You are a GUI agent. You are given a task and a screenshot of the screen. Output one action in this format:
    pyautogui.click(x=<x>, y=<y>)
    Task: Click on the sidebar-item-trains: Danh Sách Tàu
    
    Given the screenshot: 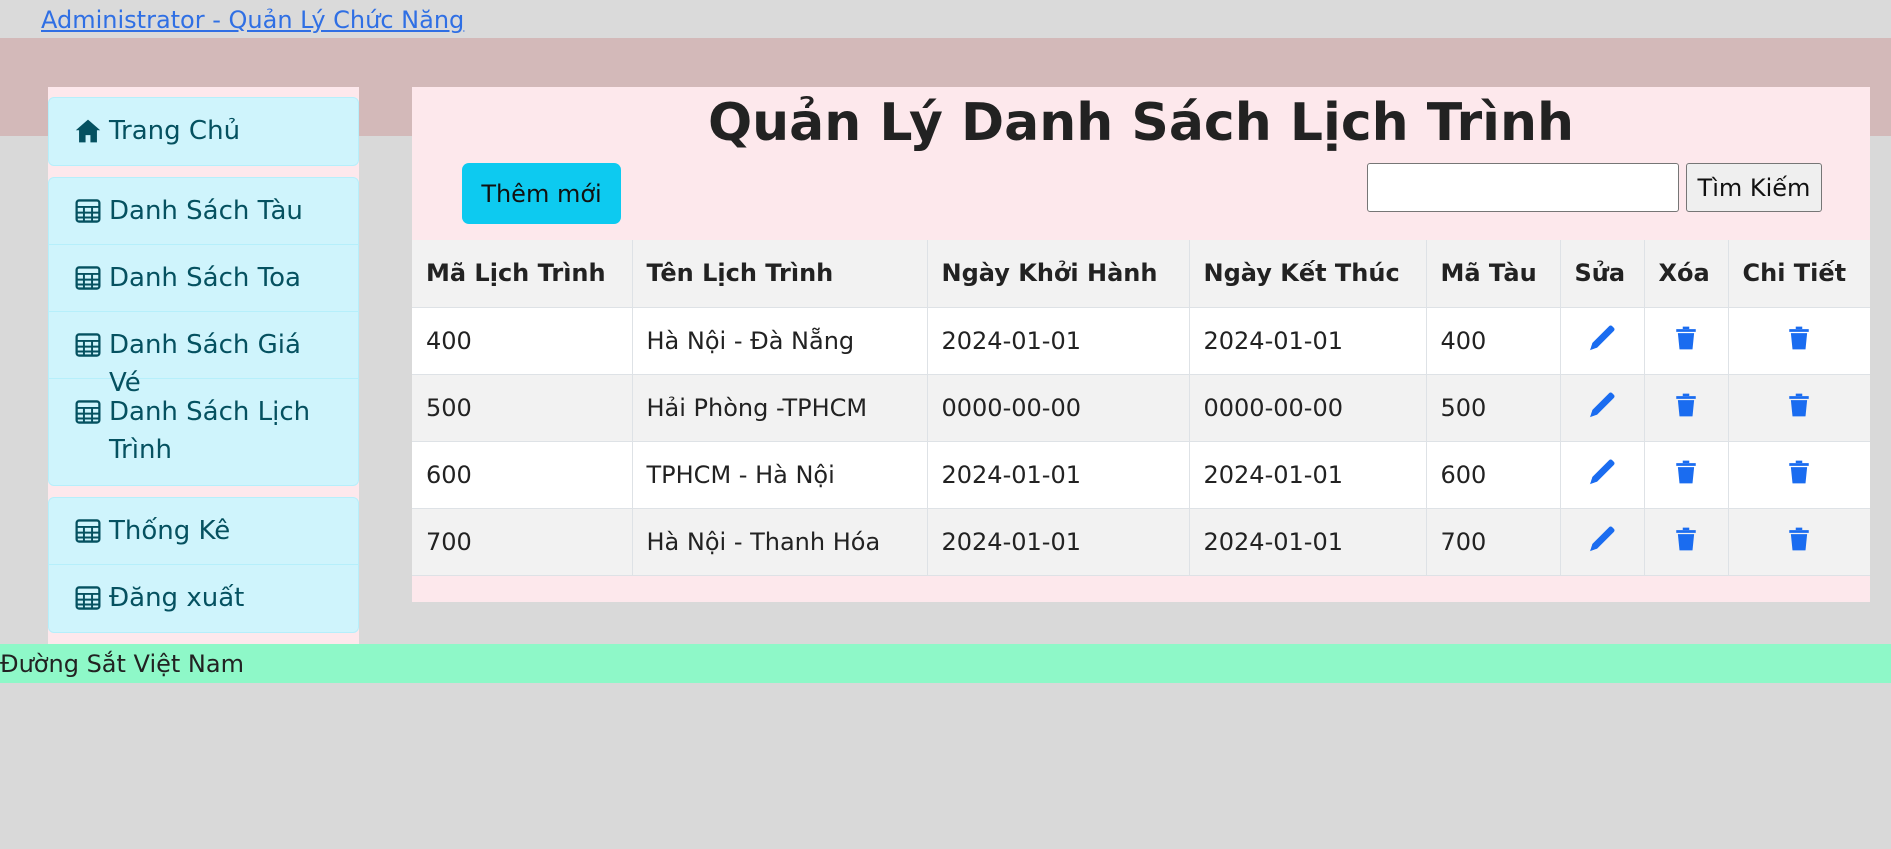 What is the action you would take?
    pyautogui.click(x=203, y=211)
    